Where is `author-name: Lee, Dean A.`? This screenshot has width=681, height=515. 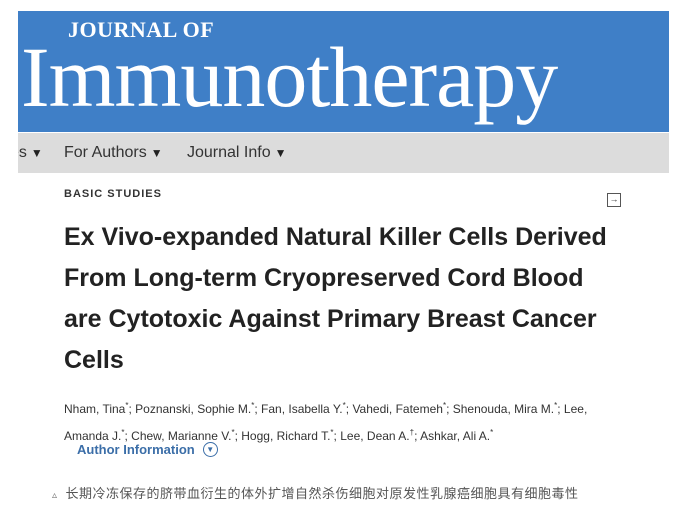
author-name: Lee, Dean A. is located at coordinates (375, 436).